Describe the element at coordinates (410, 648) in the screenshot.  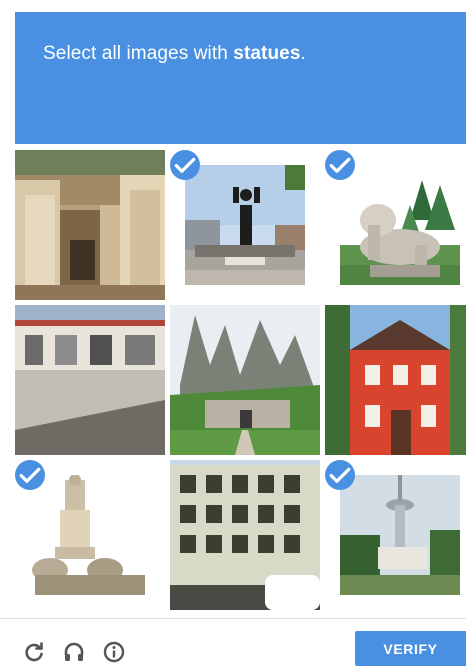
I see `verify-button: VERIFY` at that location.